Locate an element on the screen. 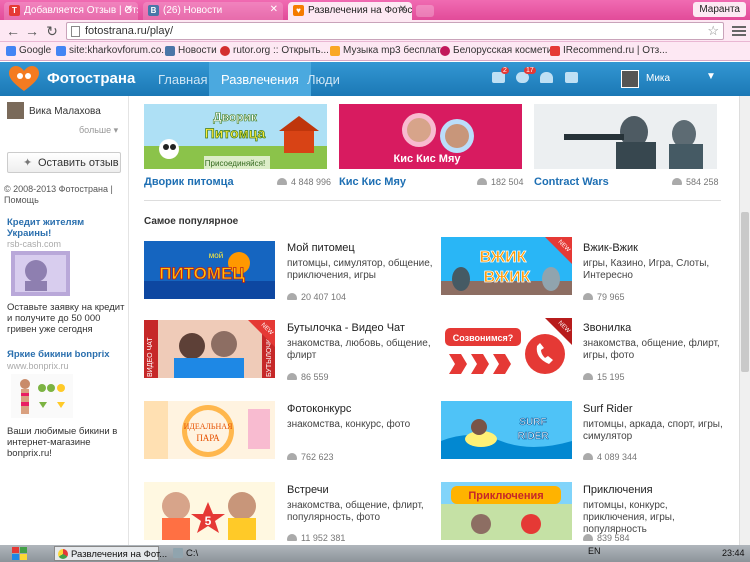  taskbar-explorer-item: C:\ is located at coordinates (190, 553).